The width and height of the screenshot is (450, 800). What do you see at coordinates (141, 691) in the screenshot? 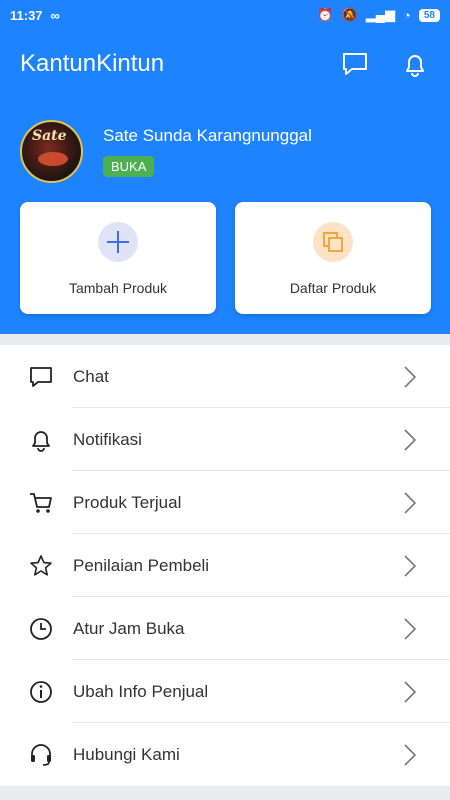
I see `menu-item-label: Ubah Info Penjual` at bounding box center [141, 691].